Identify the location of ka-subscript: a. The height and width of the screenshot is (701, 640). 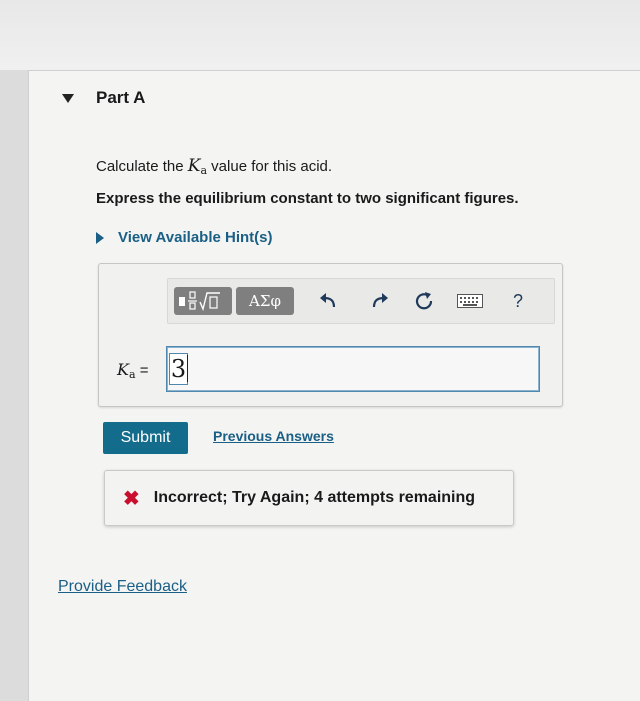
(203, 170).